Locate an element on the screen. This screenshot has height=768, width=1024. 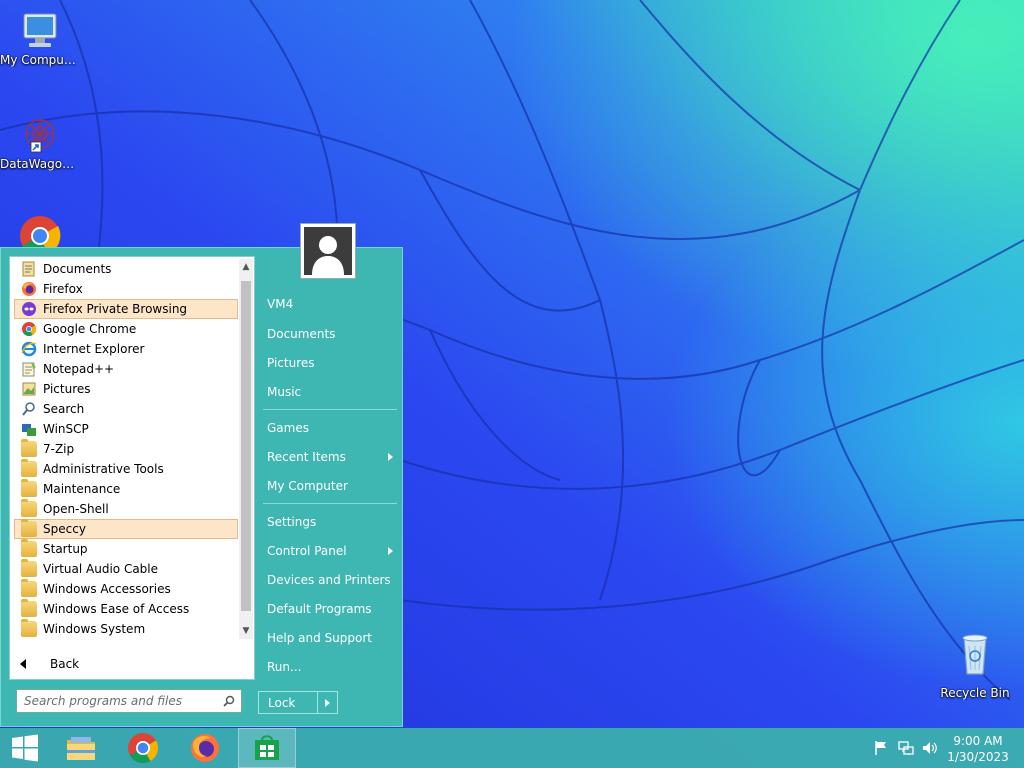
program-item-internet-explorer: Internet Explorer is located at coordinates (126, 349).